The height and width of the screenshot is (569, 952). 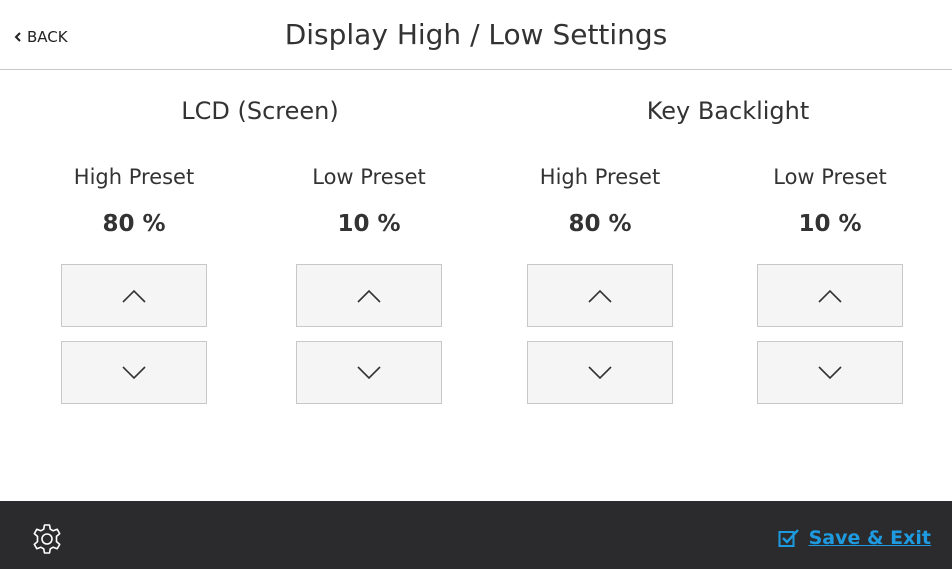 I want to click on page-title: Display High / Low Settings, so click(x=476, y=34).